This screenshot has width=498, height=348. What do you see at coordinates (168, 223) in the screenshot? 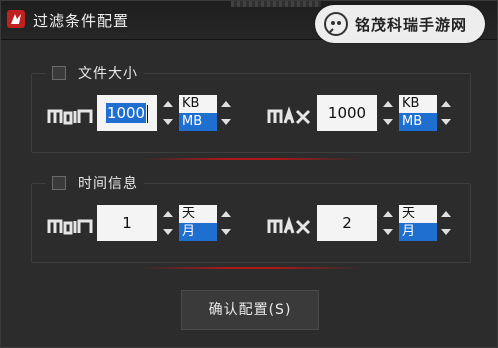
I see `time-info-min-stepper` at bounding box center [168, 223].